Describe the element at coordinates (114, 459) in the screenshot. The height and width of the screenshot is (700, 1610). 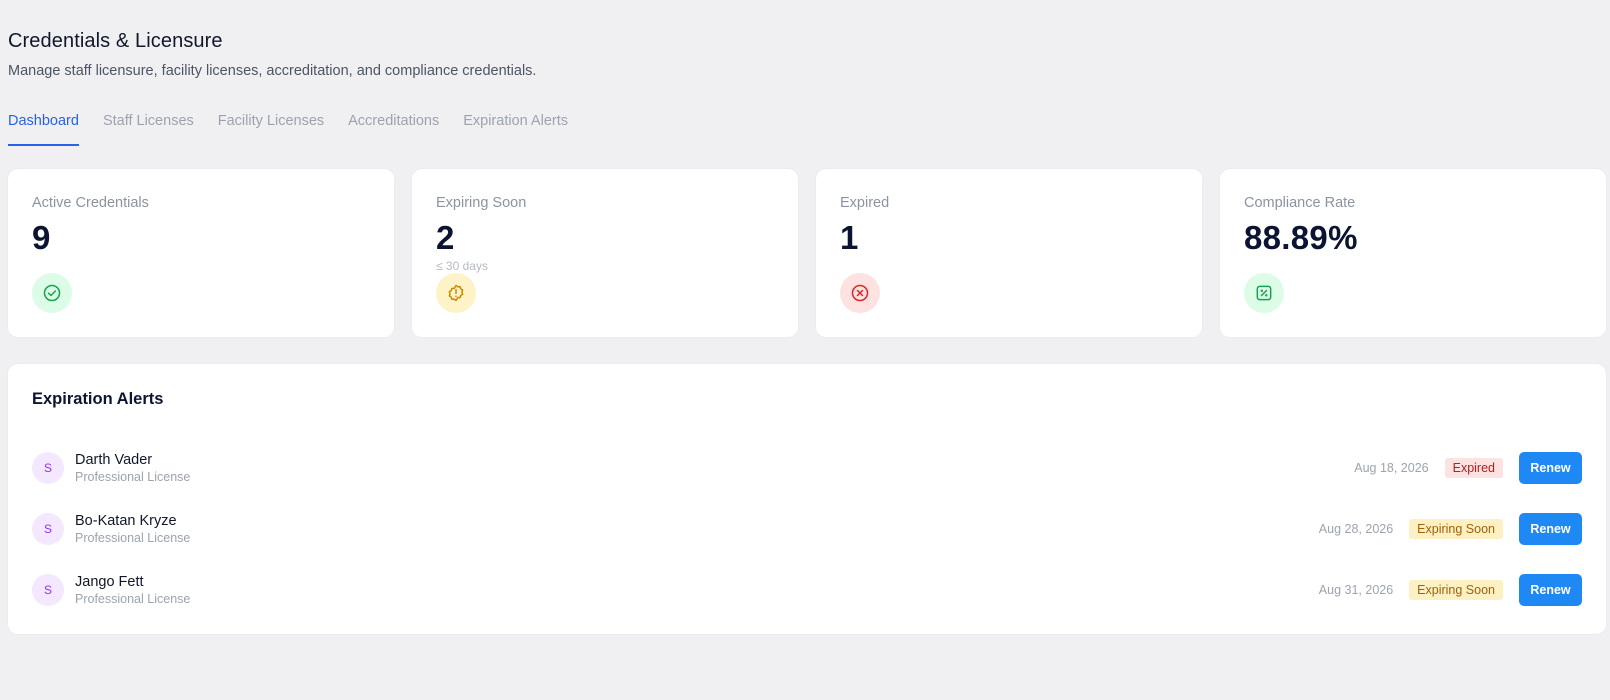
I see `staff-name: Darth Vader` at that location.